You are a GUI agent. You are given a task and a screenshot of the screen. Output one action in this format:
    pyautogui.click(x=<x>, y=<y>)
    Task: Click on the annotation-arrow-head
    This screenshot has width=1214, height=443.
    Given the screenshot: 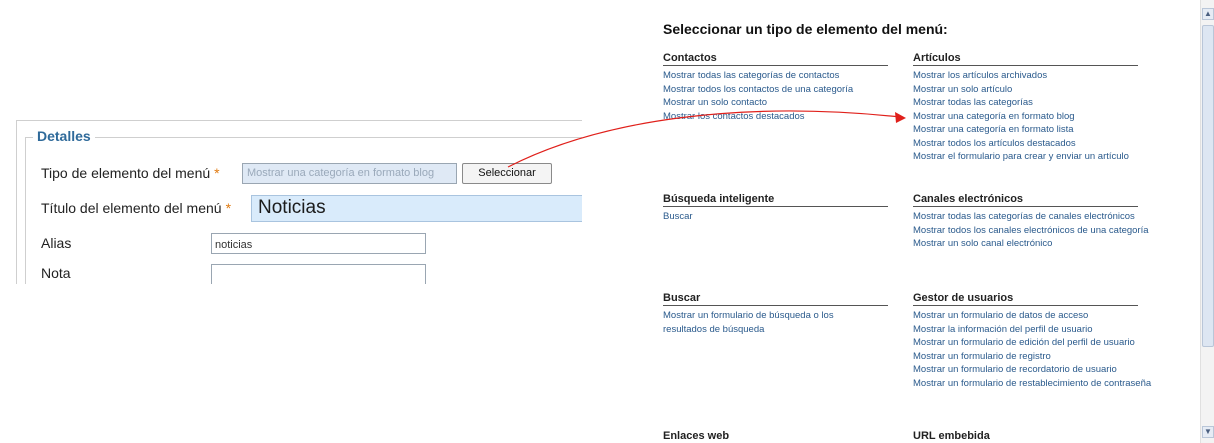 What is the action you would take?
    pyautogui.click(x=900, y=117)
    